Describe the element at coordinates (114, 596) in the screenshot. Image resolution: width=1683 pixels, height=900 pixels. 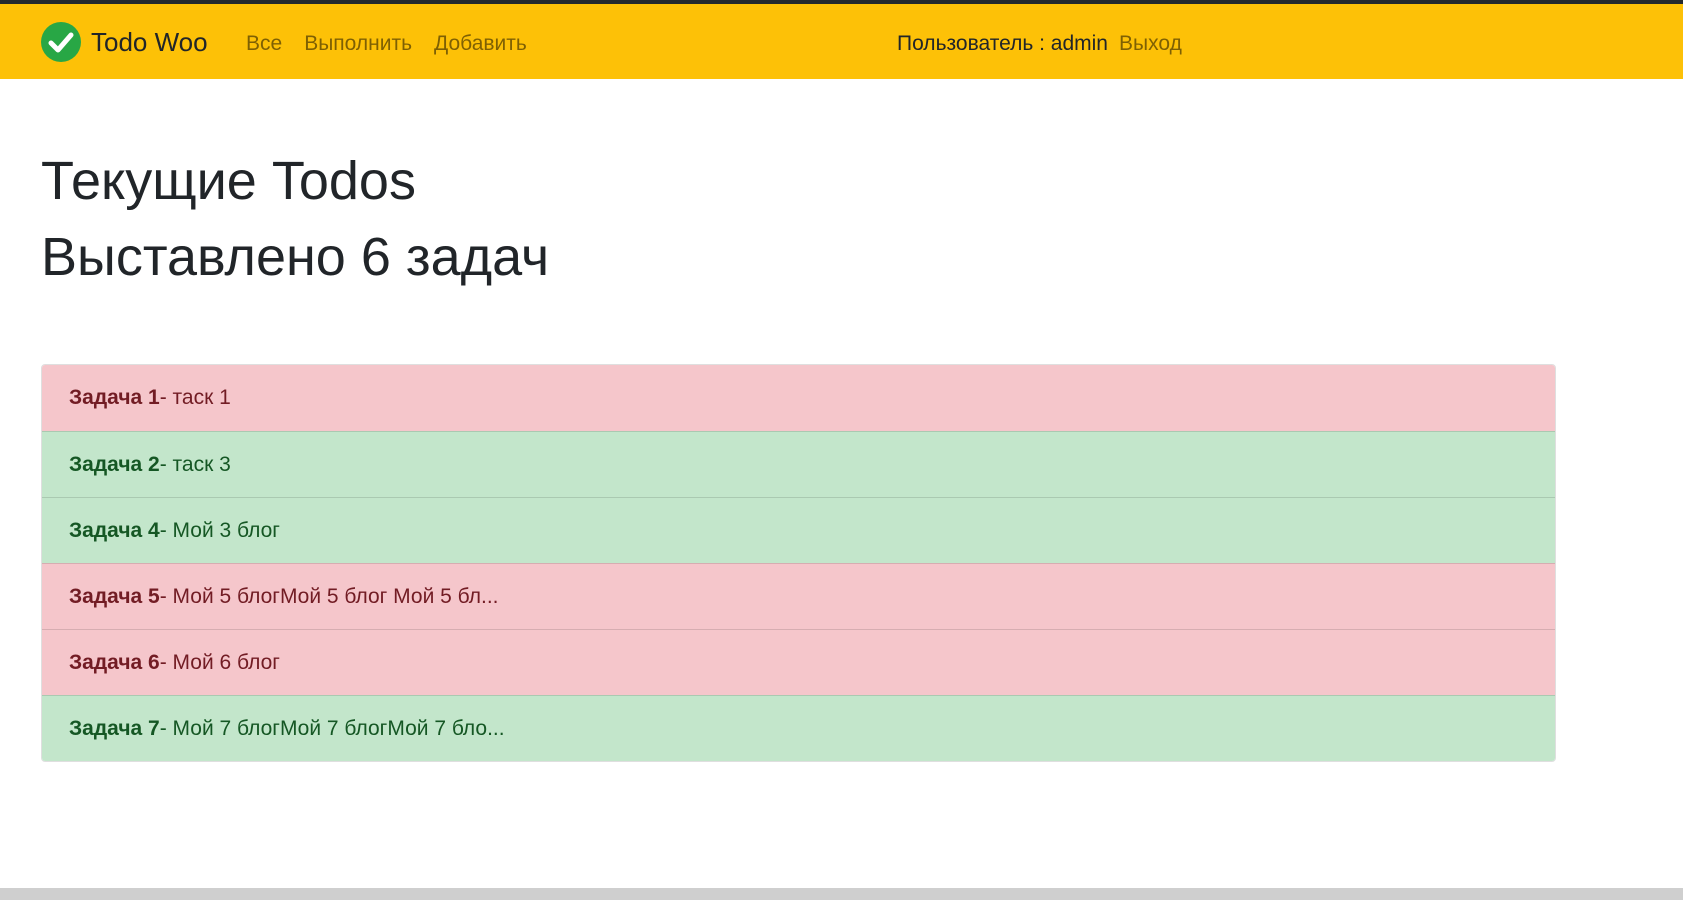
I see `task-label: Задача 5` at that location.